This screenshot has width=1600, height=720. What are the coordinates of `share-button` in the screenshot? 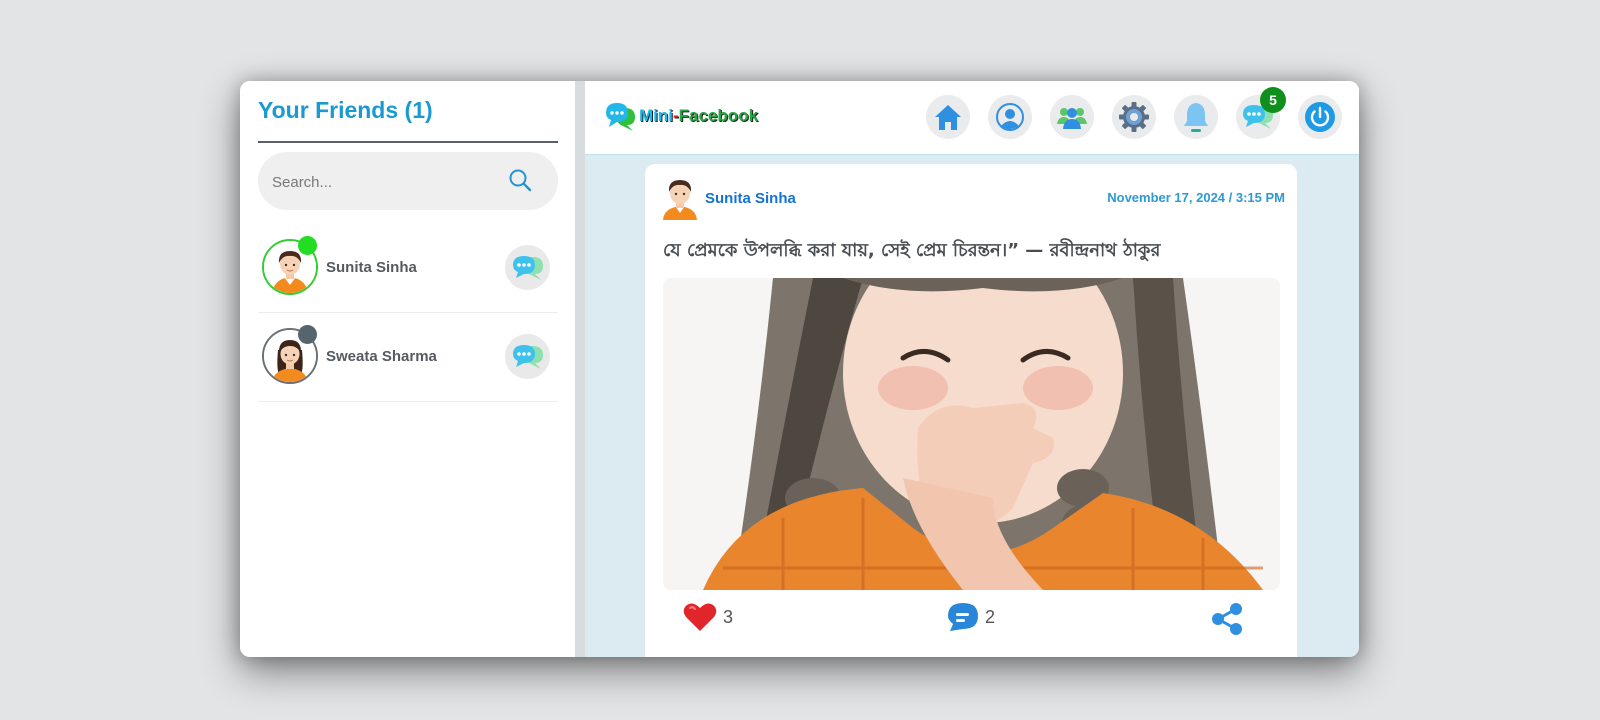 It's located at (1227, 619).